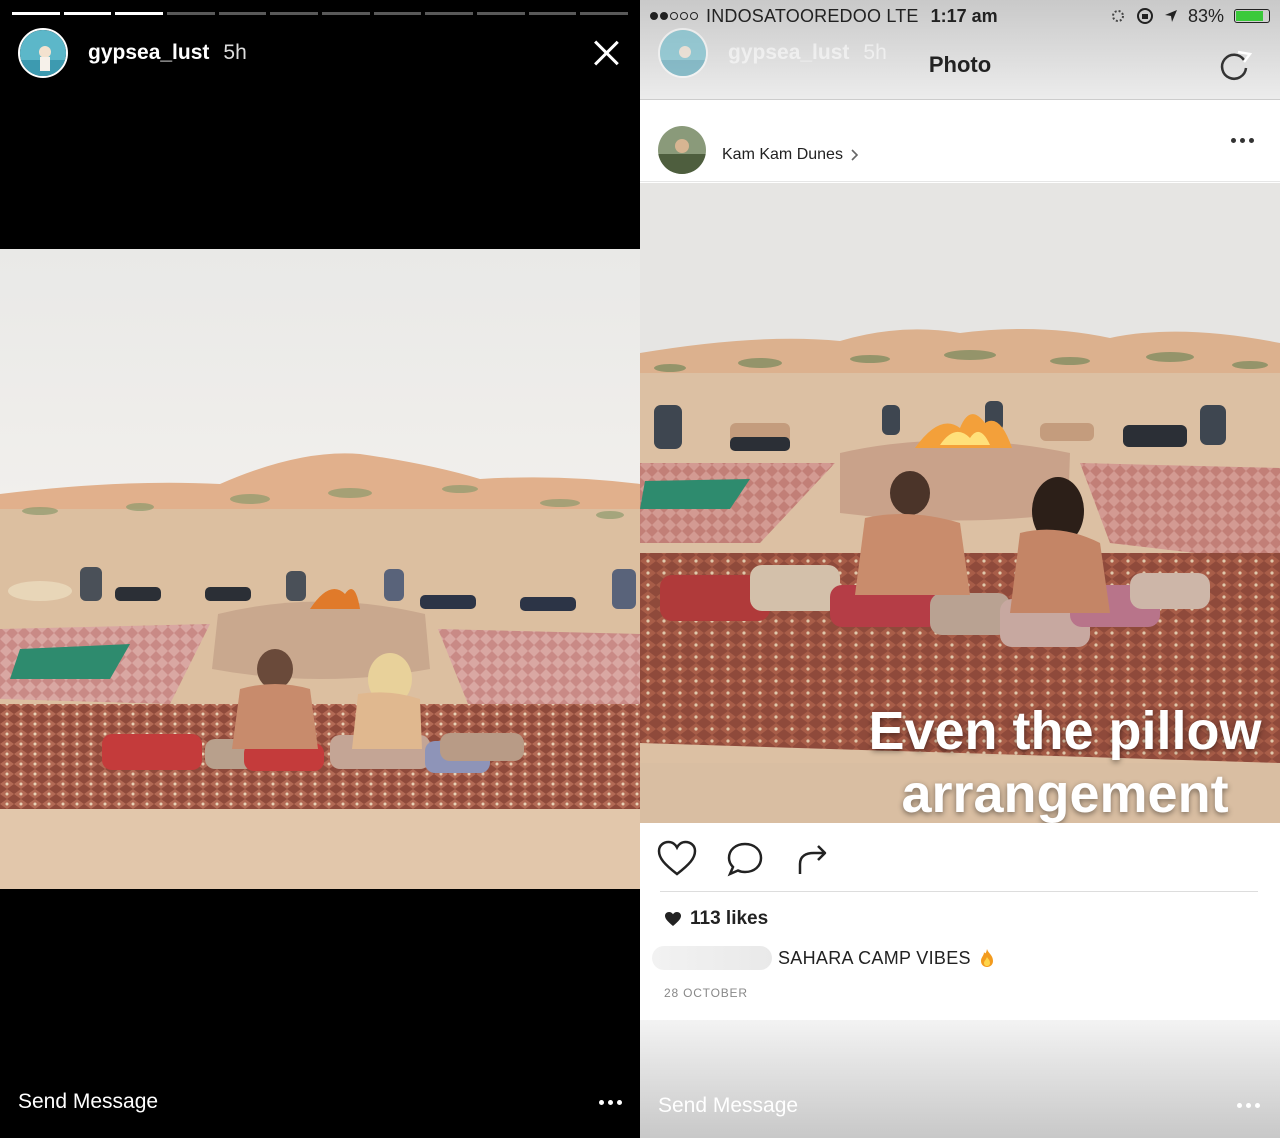  Describe the element at coordinates (986, 958) in the screenshot. I see `fire-emoji-icon` at that location.